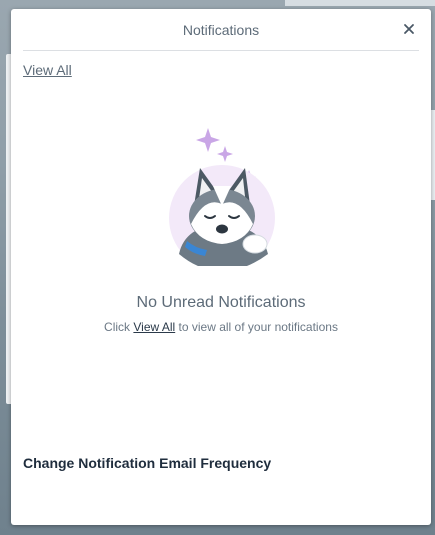 The image size is (435, 535). I want to click on panel-title: Notifications, so click(221, 30).